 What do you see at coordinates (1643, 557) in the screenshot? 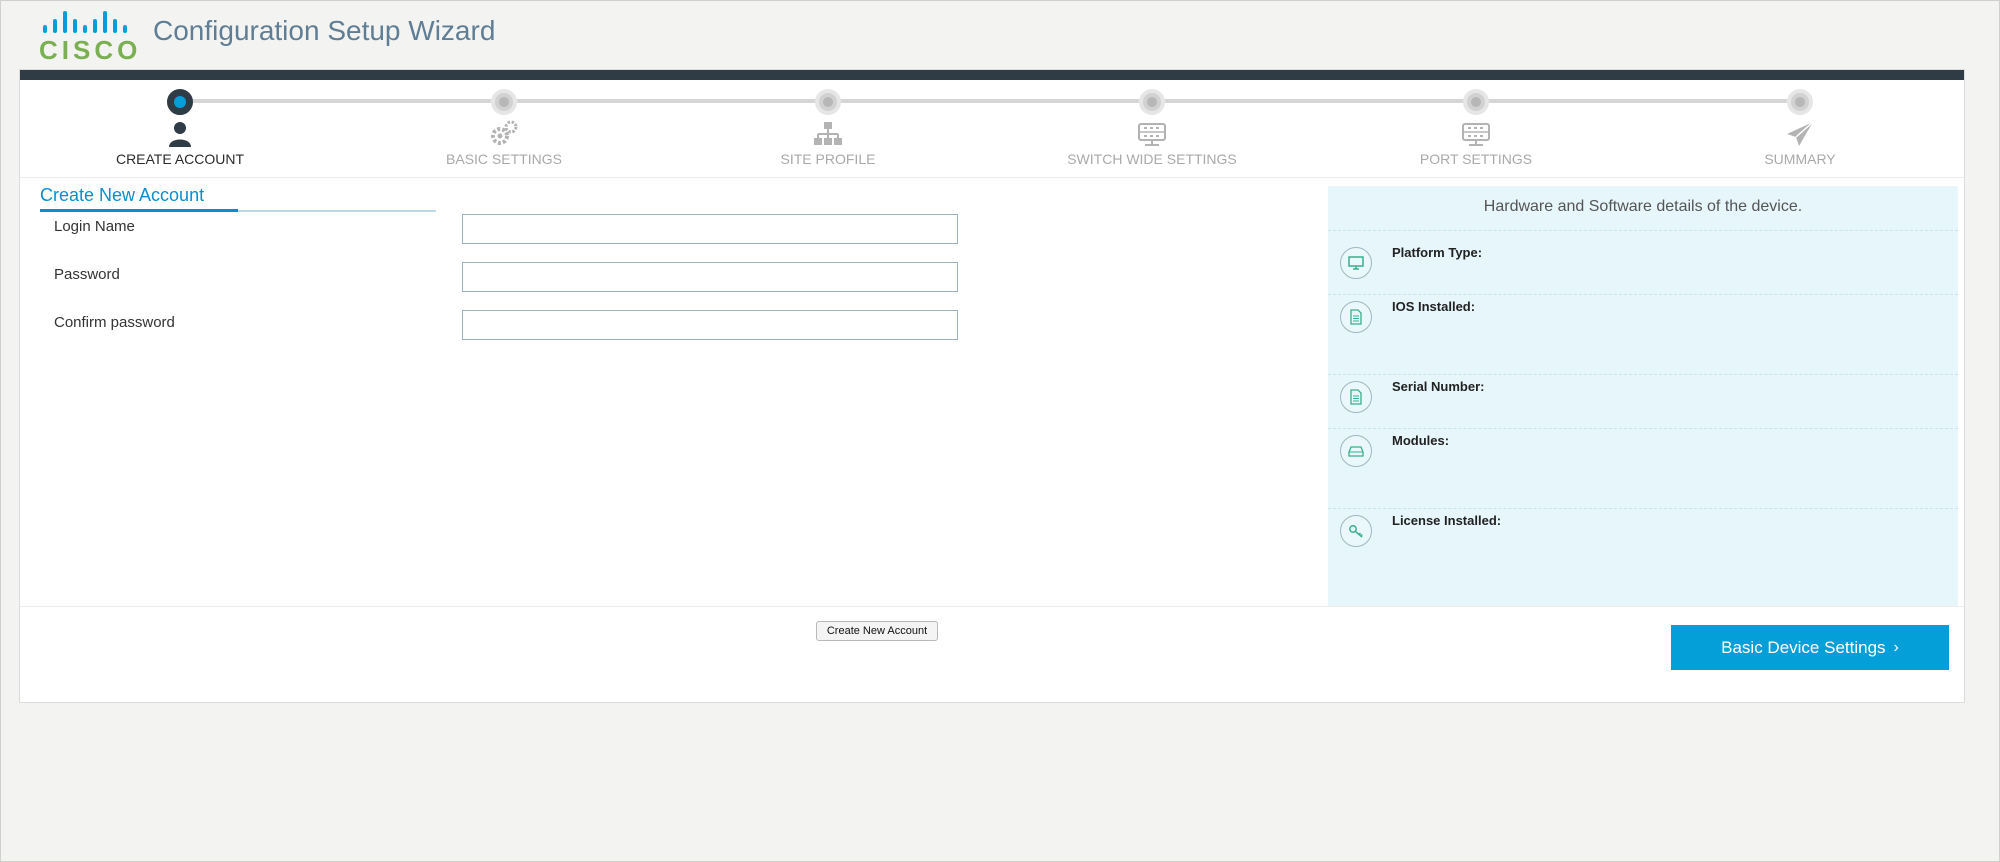
I see `license-installed-row: License Installed:` at bounding box center [1643, 557].